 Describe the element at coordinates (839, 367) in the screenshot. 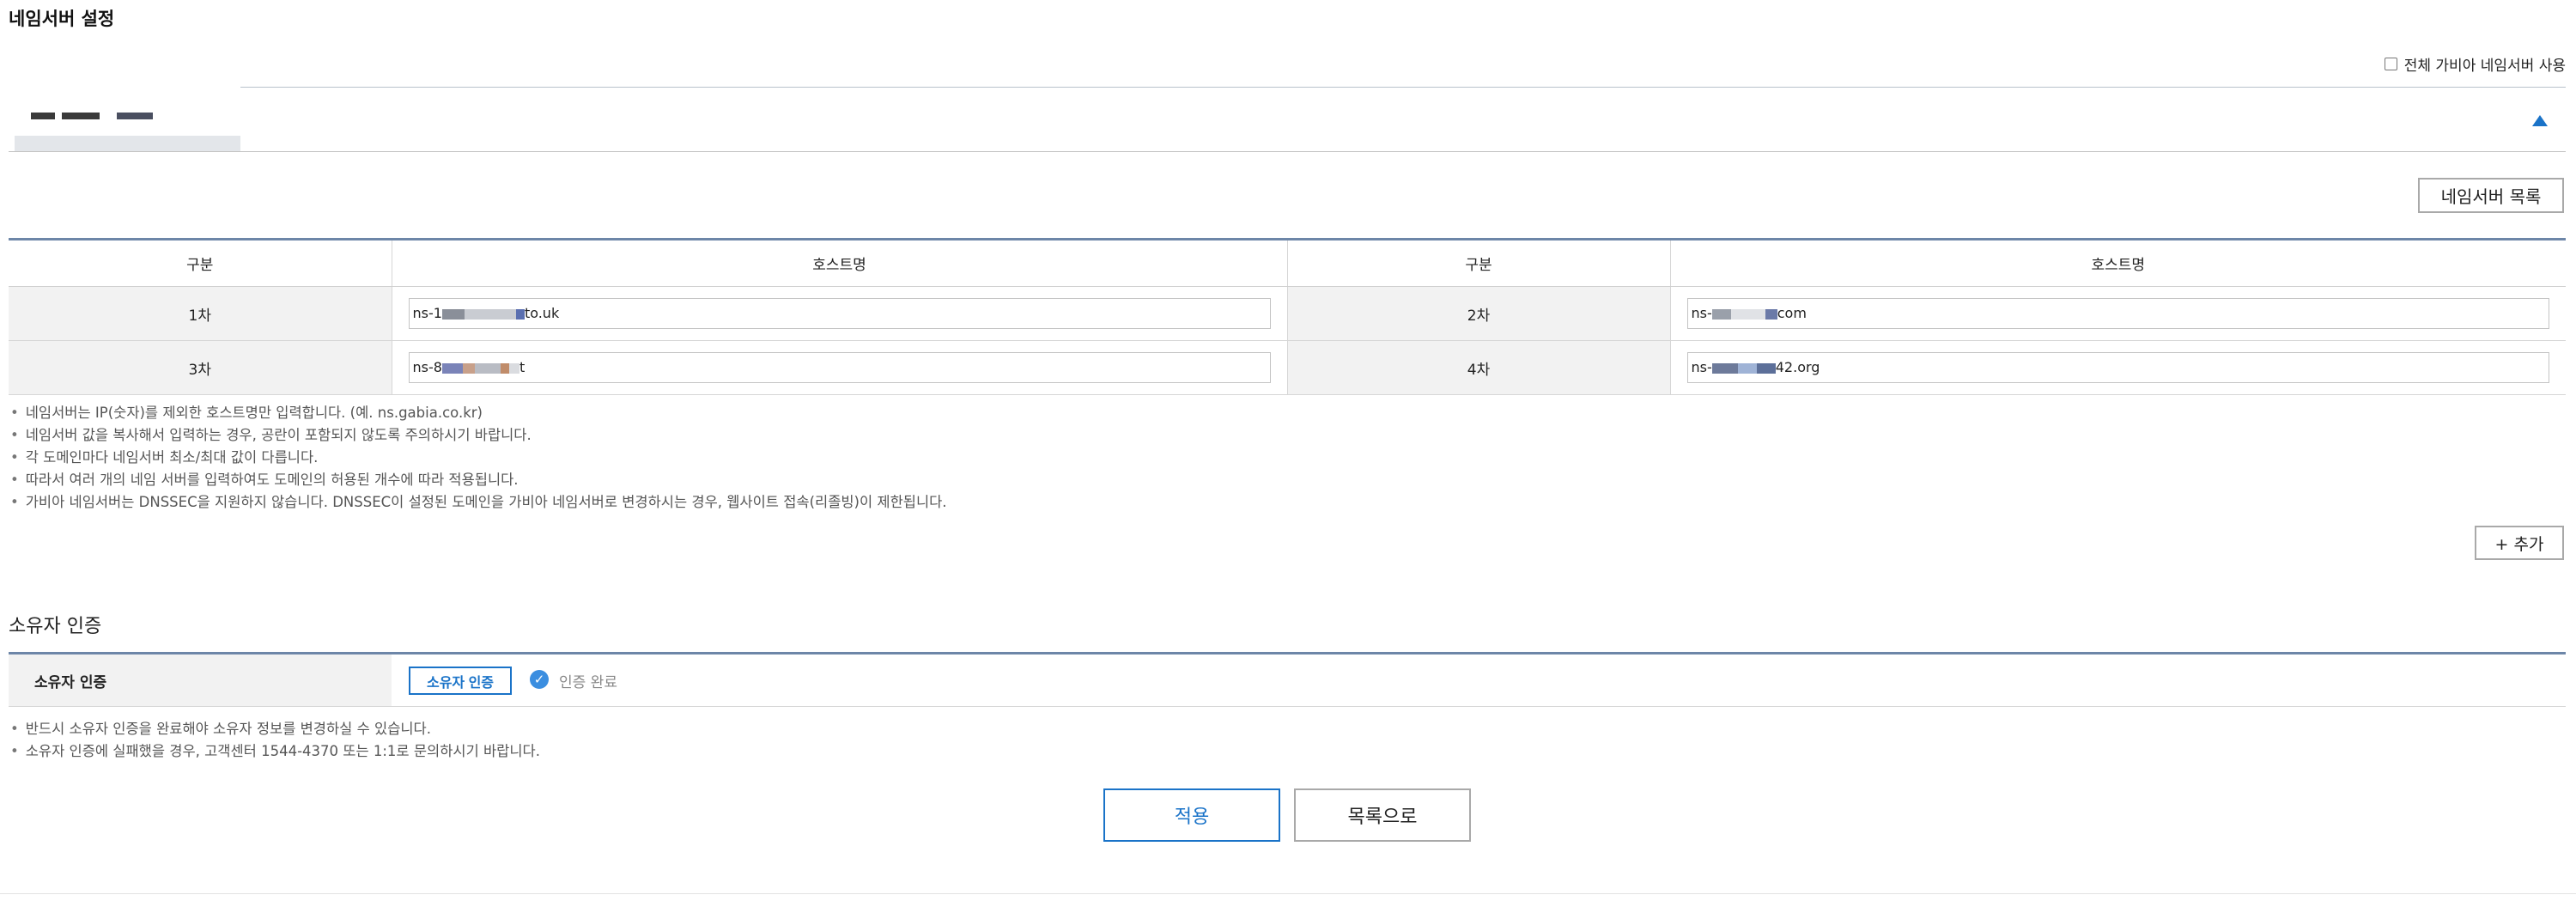

I see `nameserver-3-input: ns-8 t` at that location.